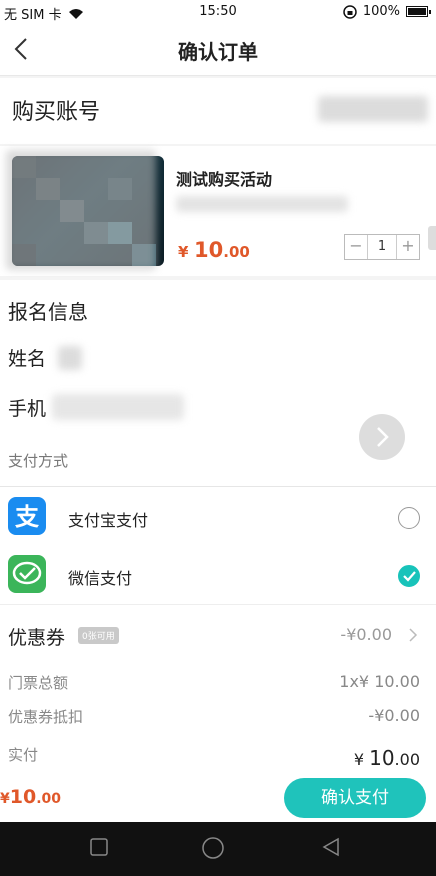  I want to click on payment-option-alipay: 支 支付宝支付, so click(218, 518).